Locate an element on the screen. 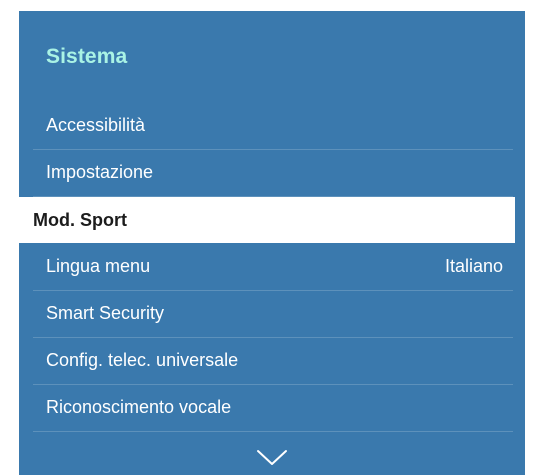  panel-title: Sistema is located at coordinates (87, 56).